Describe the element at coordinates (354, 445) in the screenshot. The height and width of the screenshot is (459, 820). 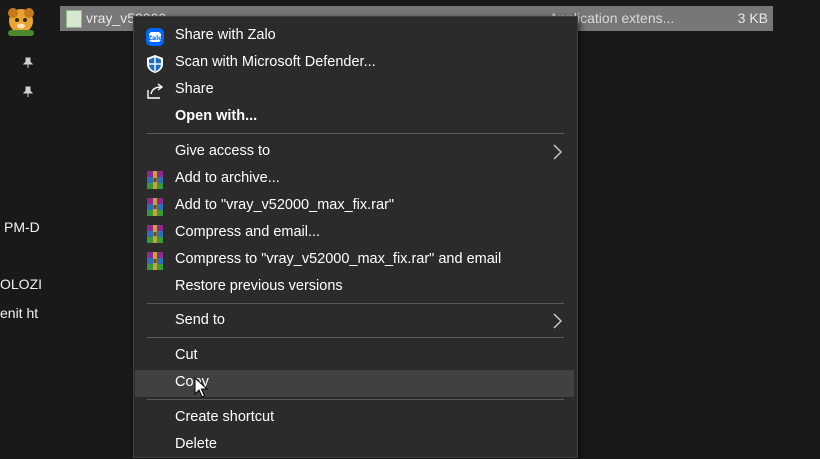
I see `menu-item-delete: Delete` at that location.